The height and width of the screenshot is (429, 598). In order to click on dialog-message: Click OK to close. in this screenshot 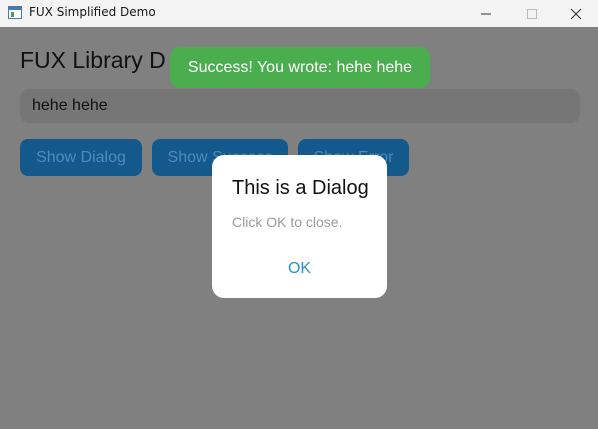, I will do `click(287, 222)`.